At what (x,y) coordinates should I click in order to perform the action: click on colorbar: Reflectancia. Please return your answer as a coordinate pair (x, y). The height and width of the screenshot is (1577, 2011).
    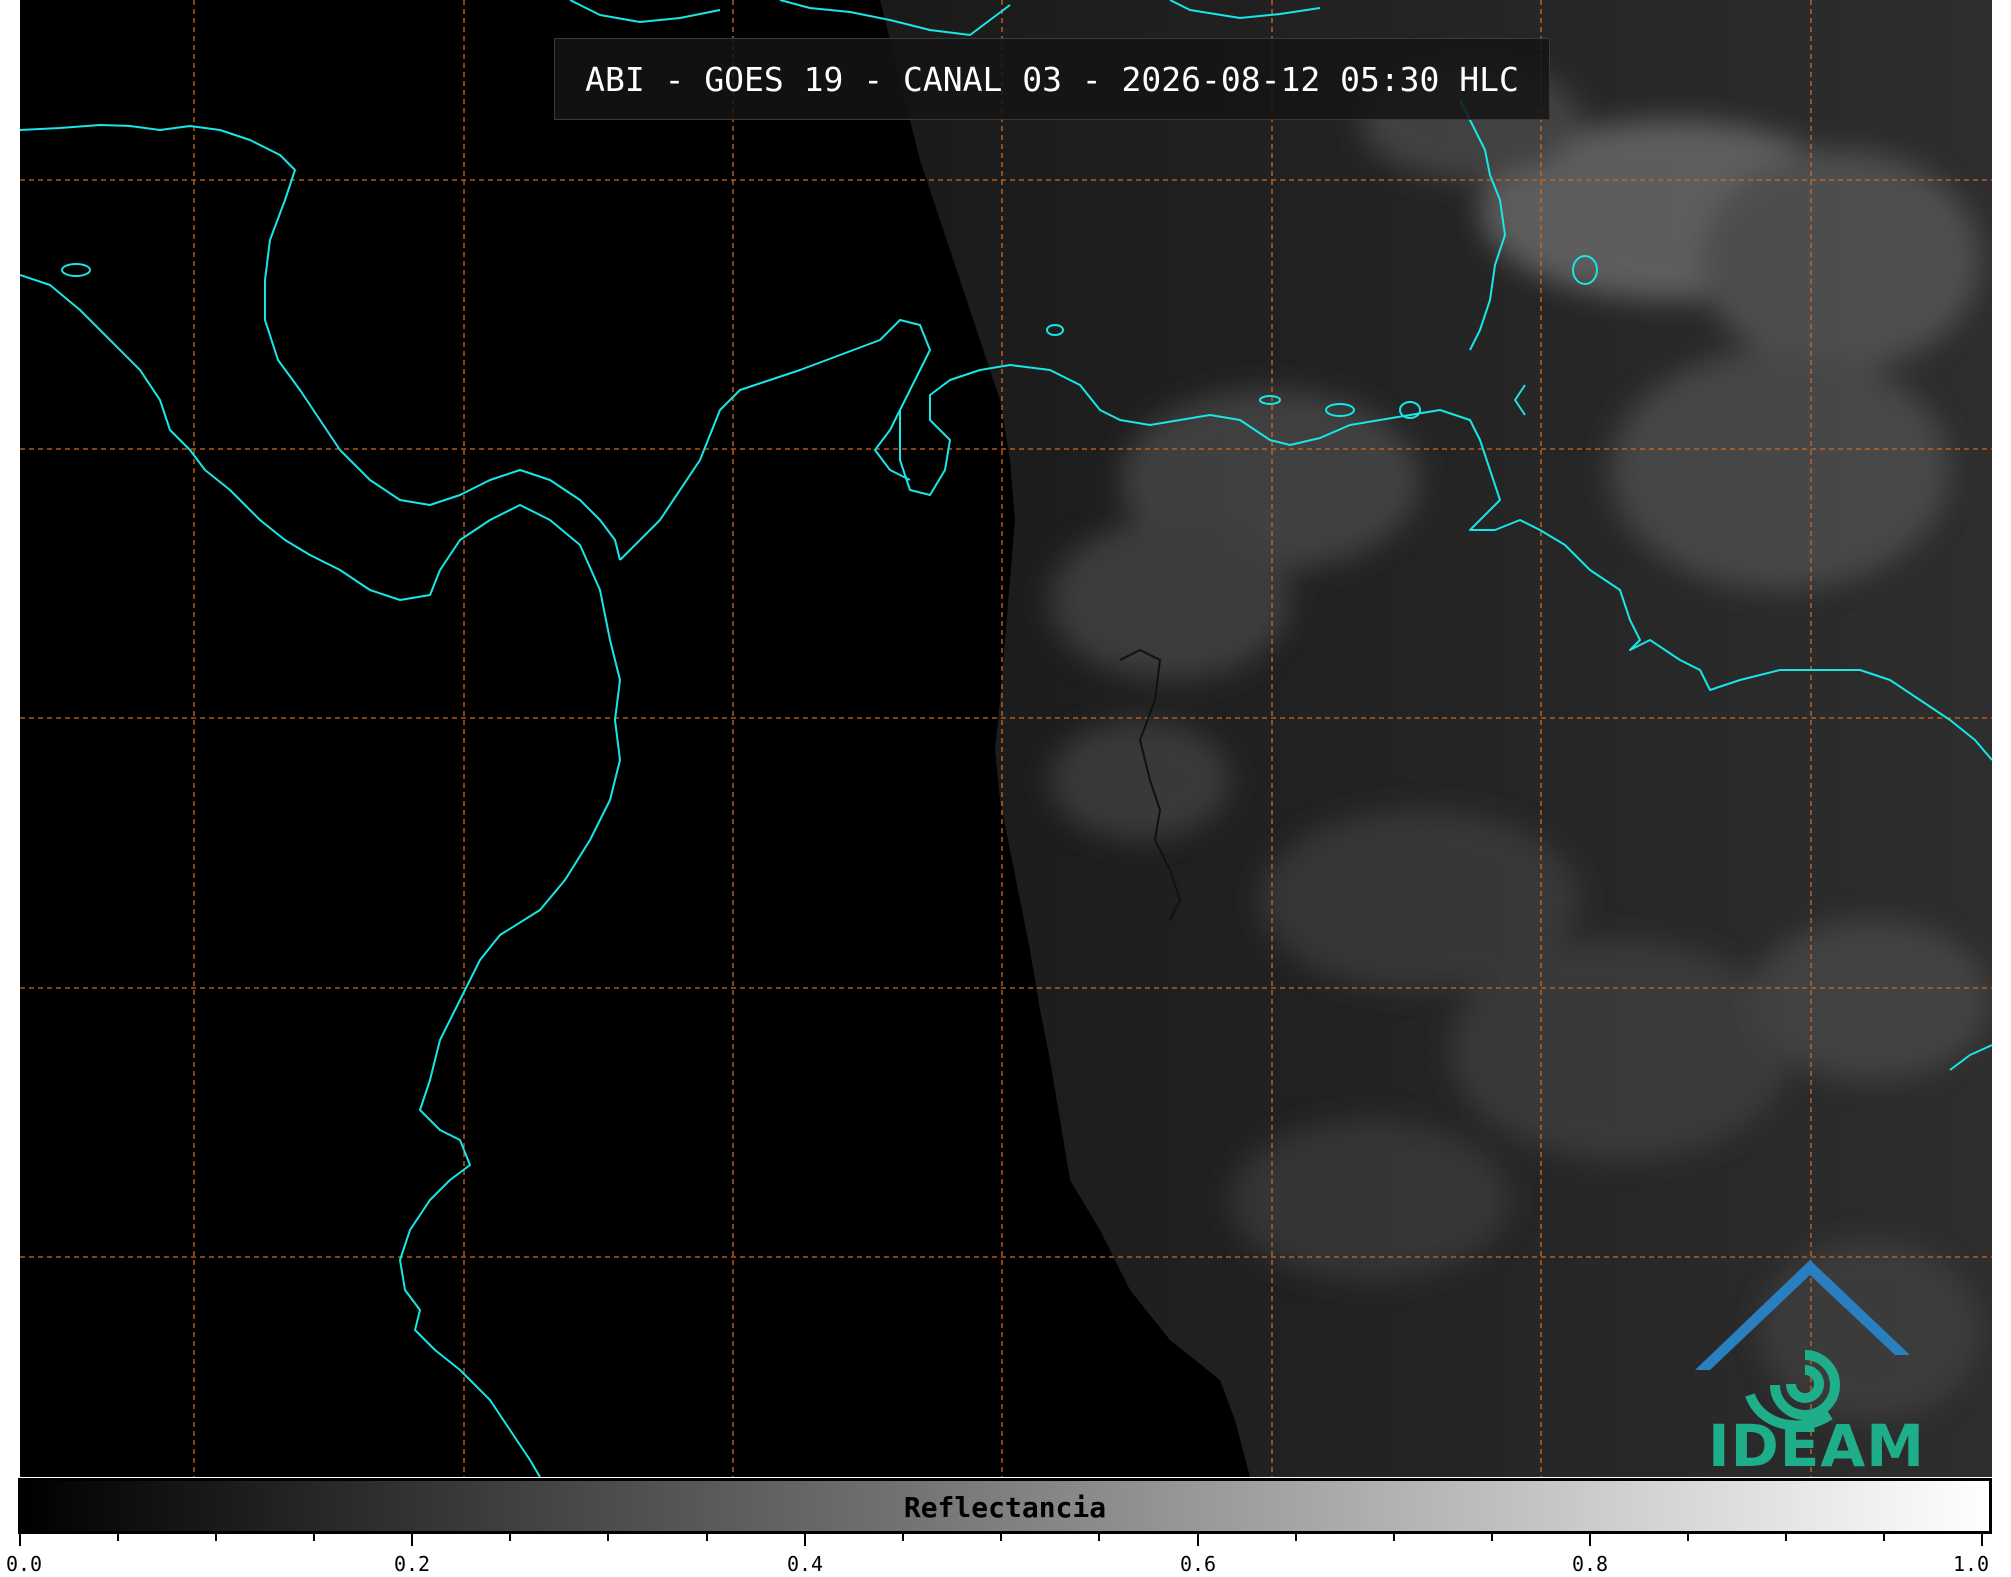
    Looking at the image, I should click on (1005, 1506).